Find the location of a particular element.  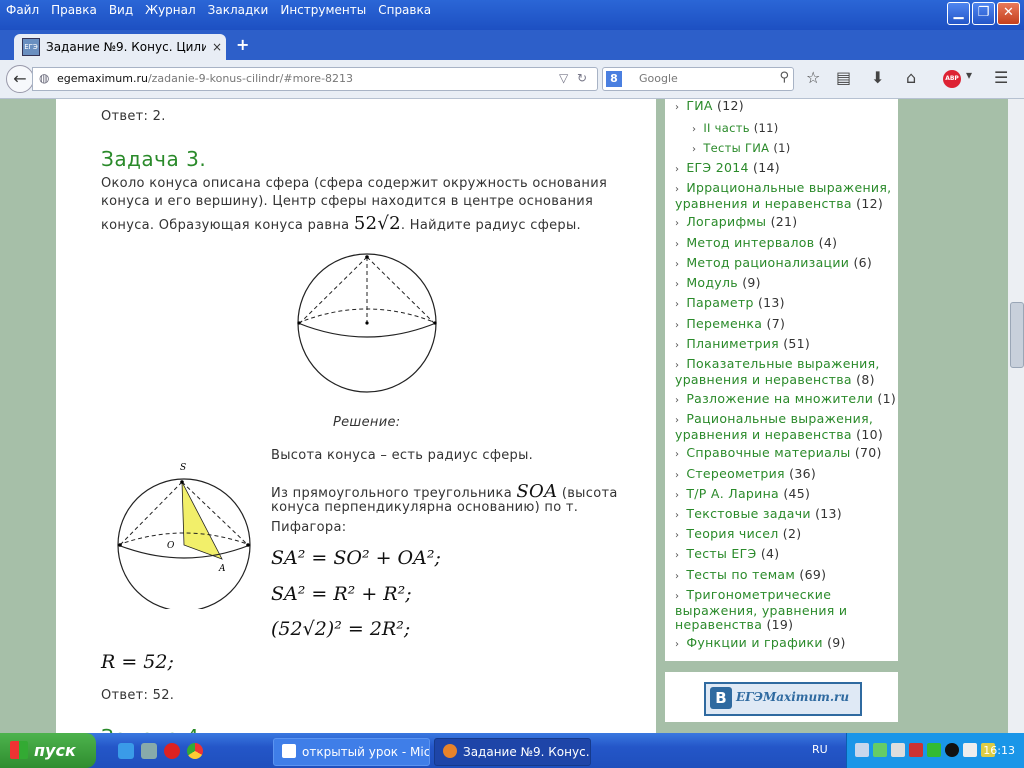

answer: Ответ: 52. is located at coordinates (138, 695).